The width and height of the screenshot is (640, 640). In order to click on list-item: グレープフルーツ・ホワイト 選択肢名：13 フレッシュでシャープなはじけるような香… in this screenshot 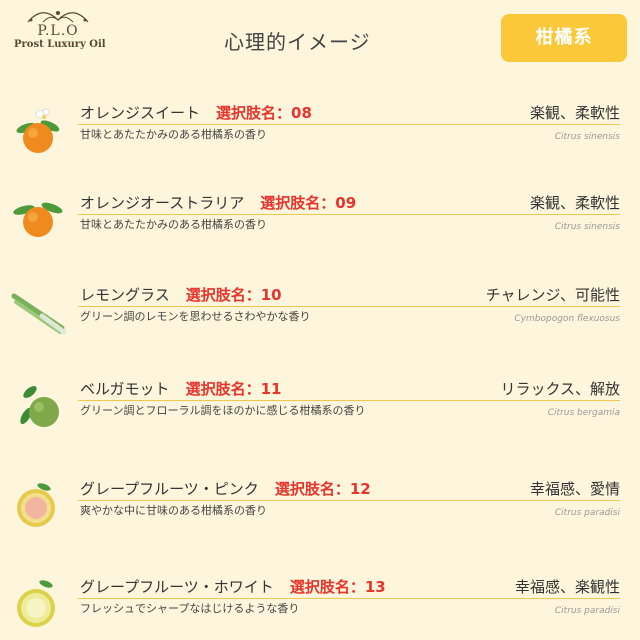, I will do `click(320, 606)`.